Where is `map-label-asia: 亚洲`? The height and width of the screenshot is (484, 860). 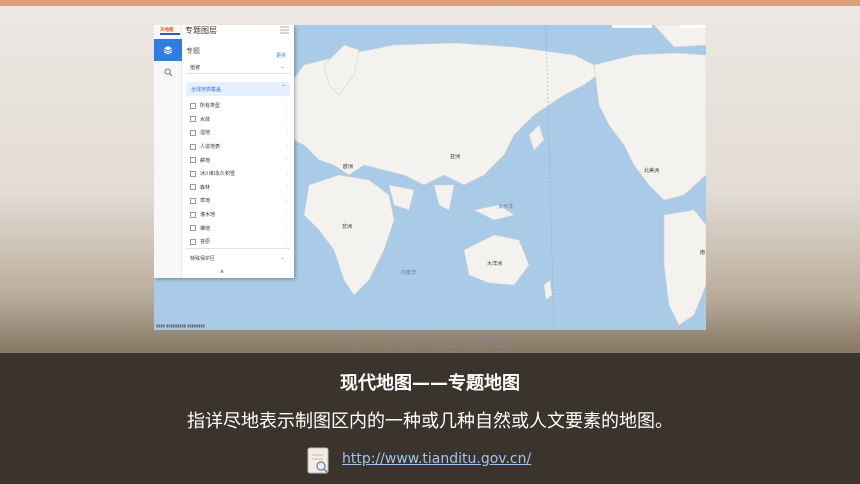 map-label-asia: 亚洲 is located at coordinates (455, 157).